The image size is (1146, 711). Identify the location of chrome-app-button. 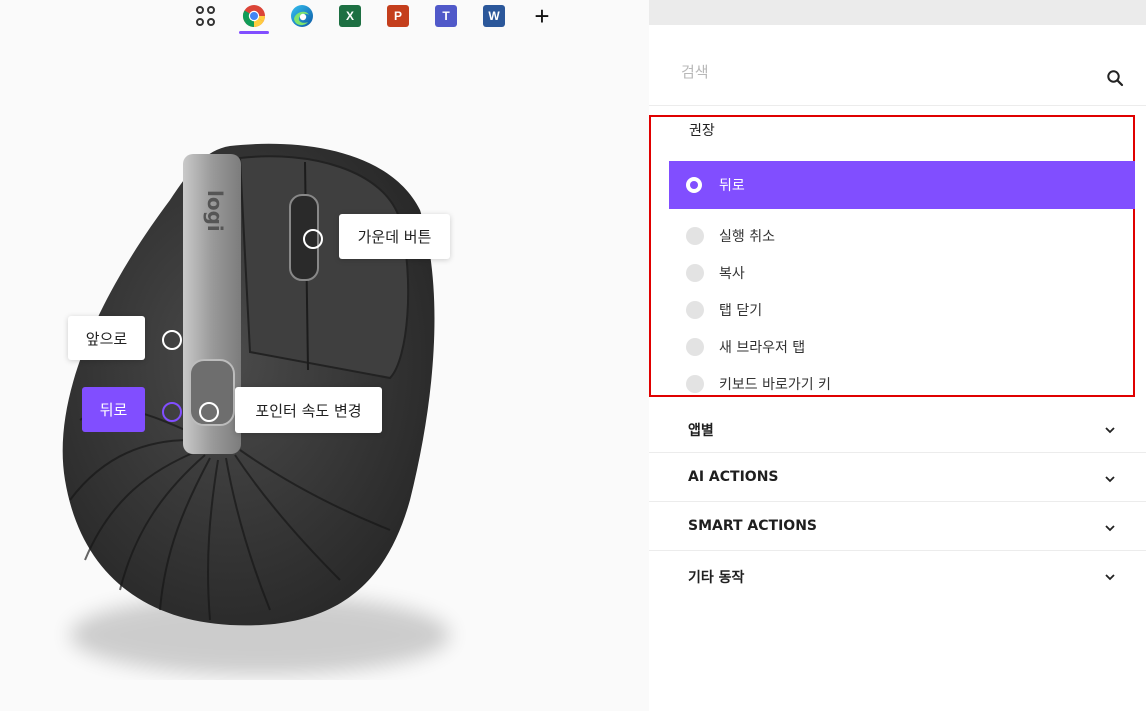
(254, 17).